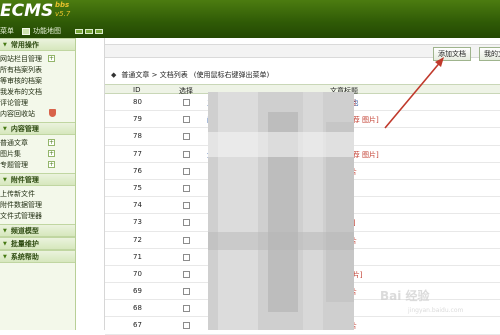 This screenshot has width=500, height=335. Describe the element at coordinates (137, 170) in the screenshot. I see `row-id: 76` at that location.